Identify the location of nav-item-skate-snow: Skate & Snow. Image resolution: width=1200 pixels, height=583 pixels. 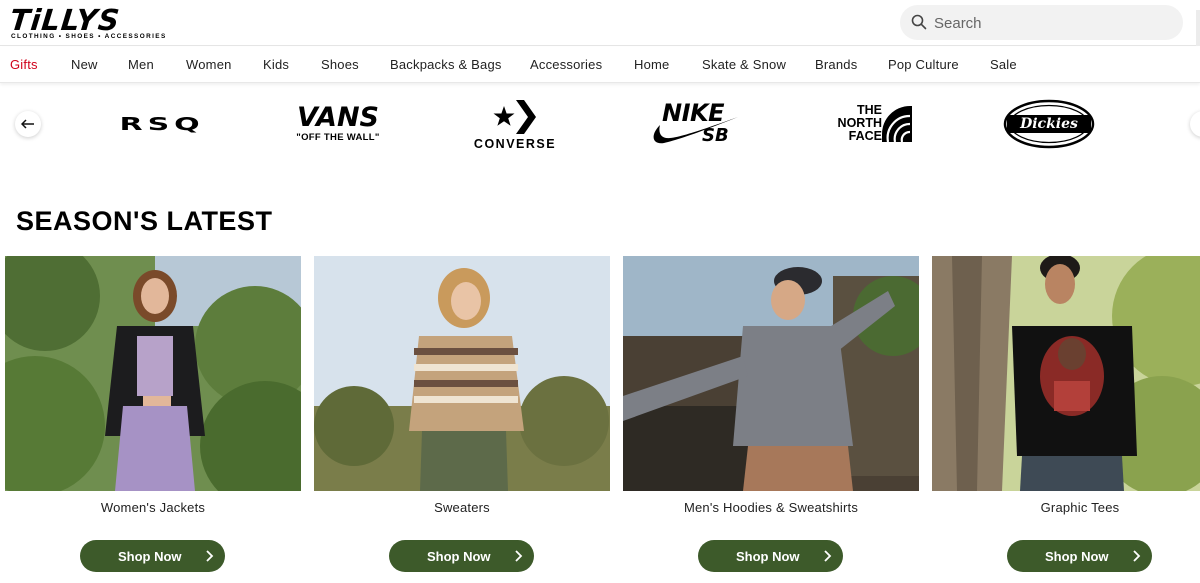
(744, 64).